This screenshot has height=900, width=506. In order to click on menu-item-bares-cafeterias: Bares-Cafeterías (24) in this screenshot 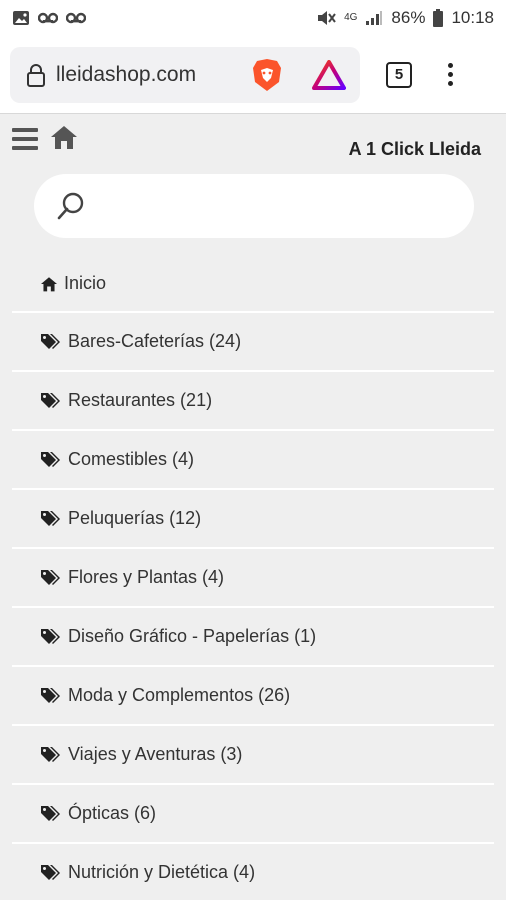, I will do `click(253, 342)`.